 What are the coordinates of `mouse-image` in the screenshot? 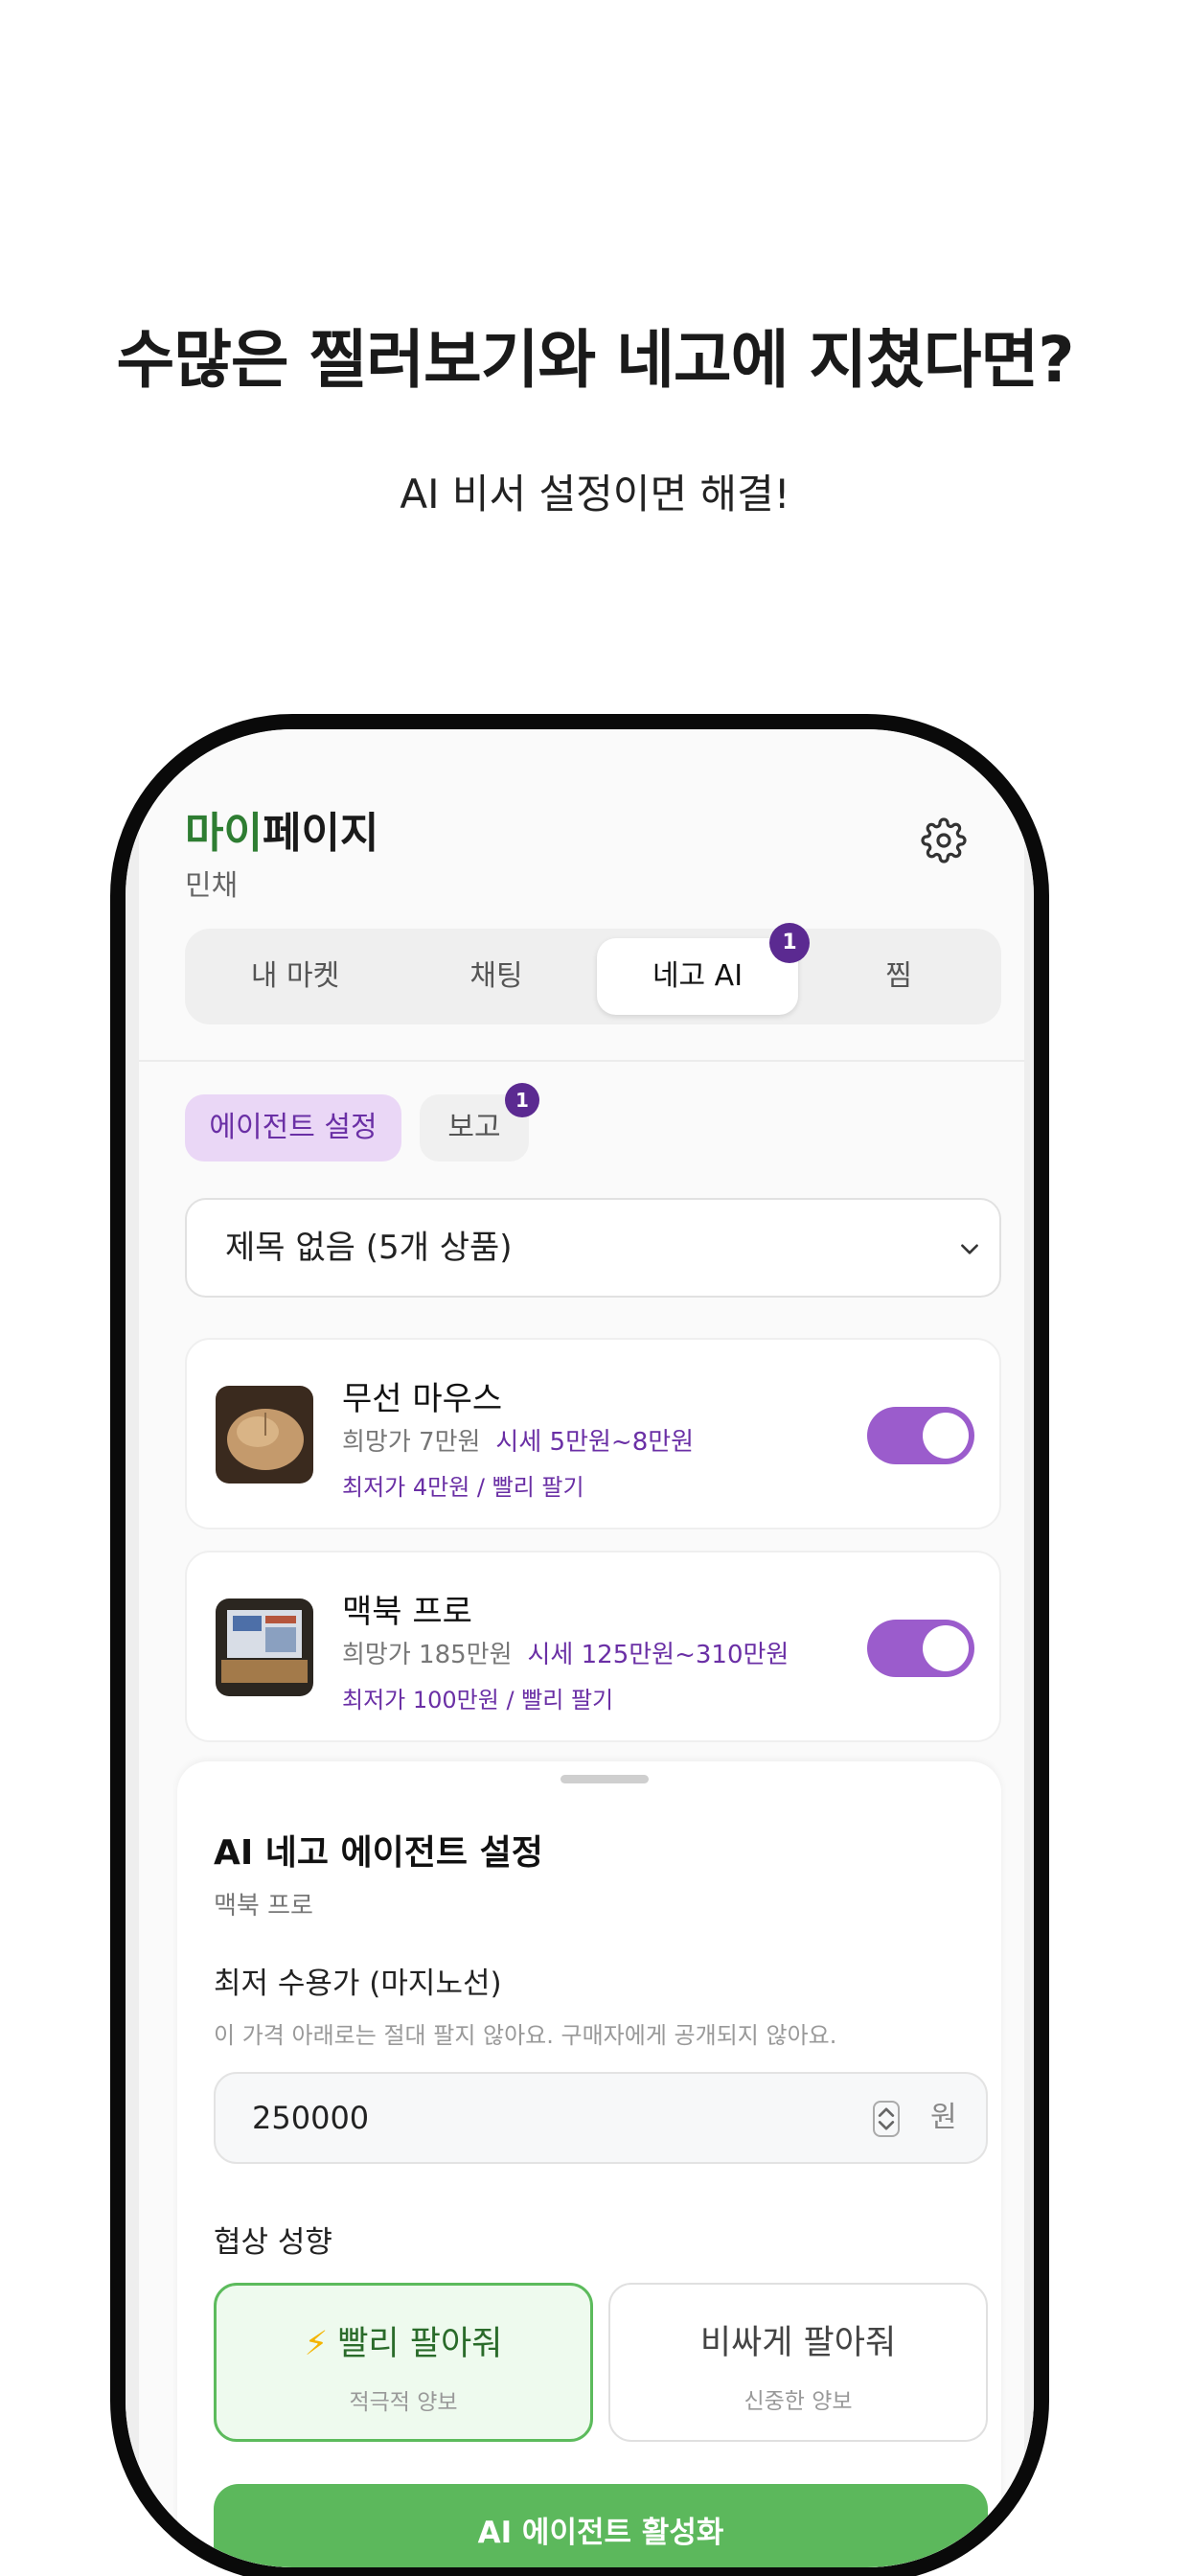 It's located at (264, 1435).